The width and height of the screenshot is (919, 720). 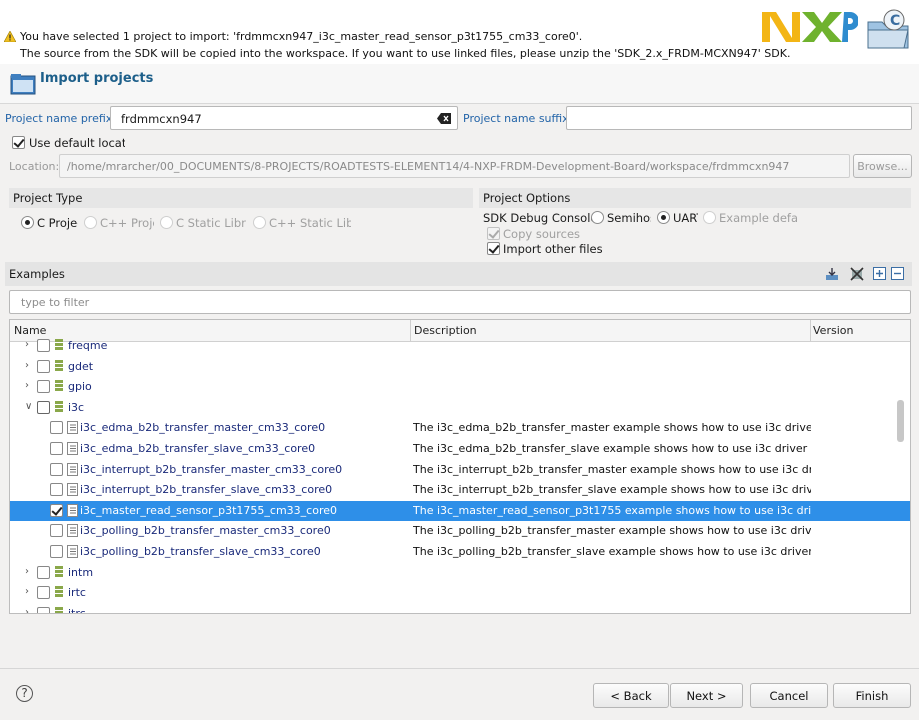 What do you see at coordinates (27, 222) in the screenshot?
I see `radio-c-project` at bounding box center [27, 222].